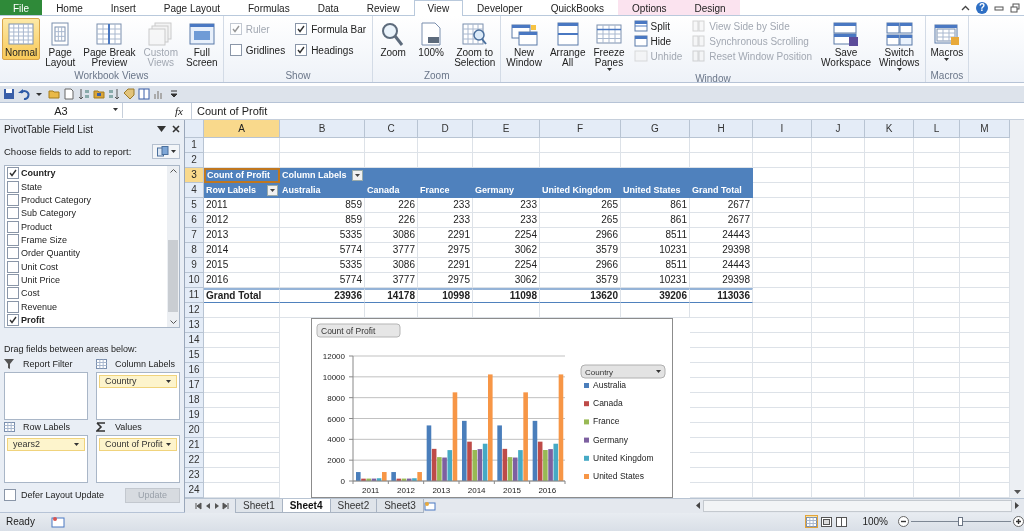  Describe the element at coordinates (61, 111) in the screenshot. I see `name-box: A3` at that location.